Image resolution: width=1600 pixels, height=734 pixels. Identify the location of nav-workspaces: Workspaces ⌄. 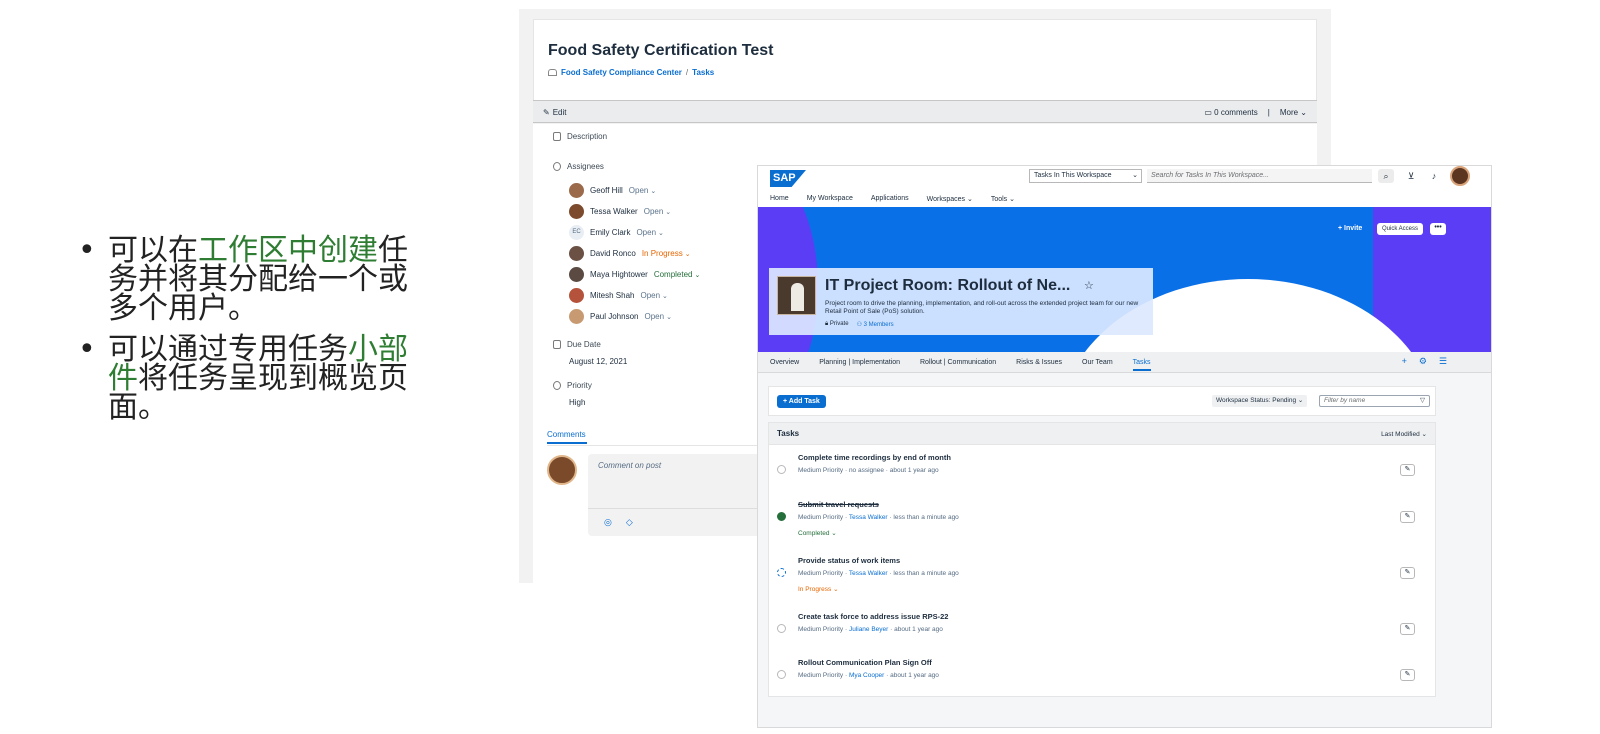
(950, 199).